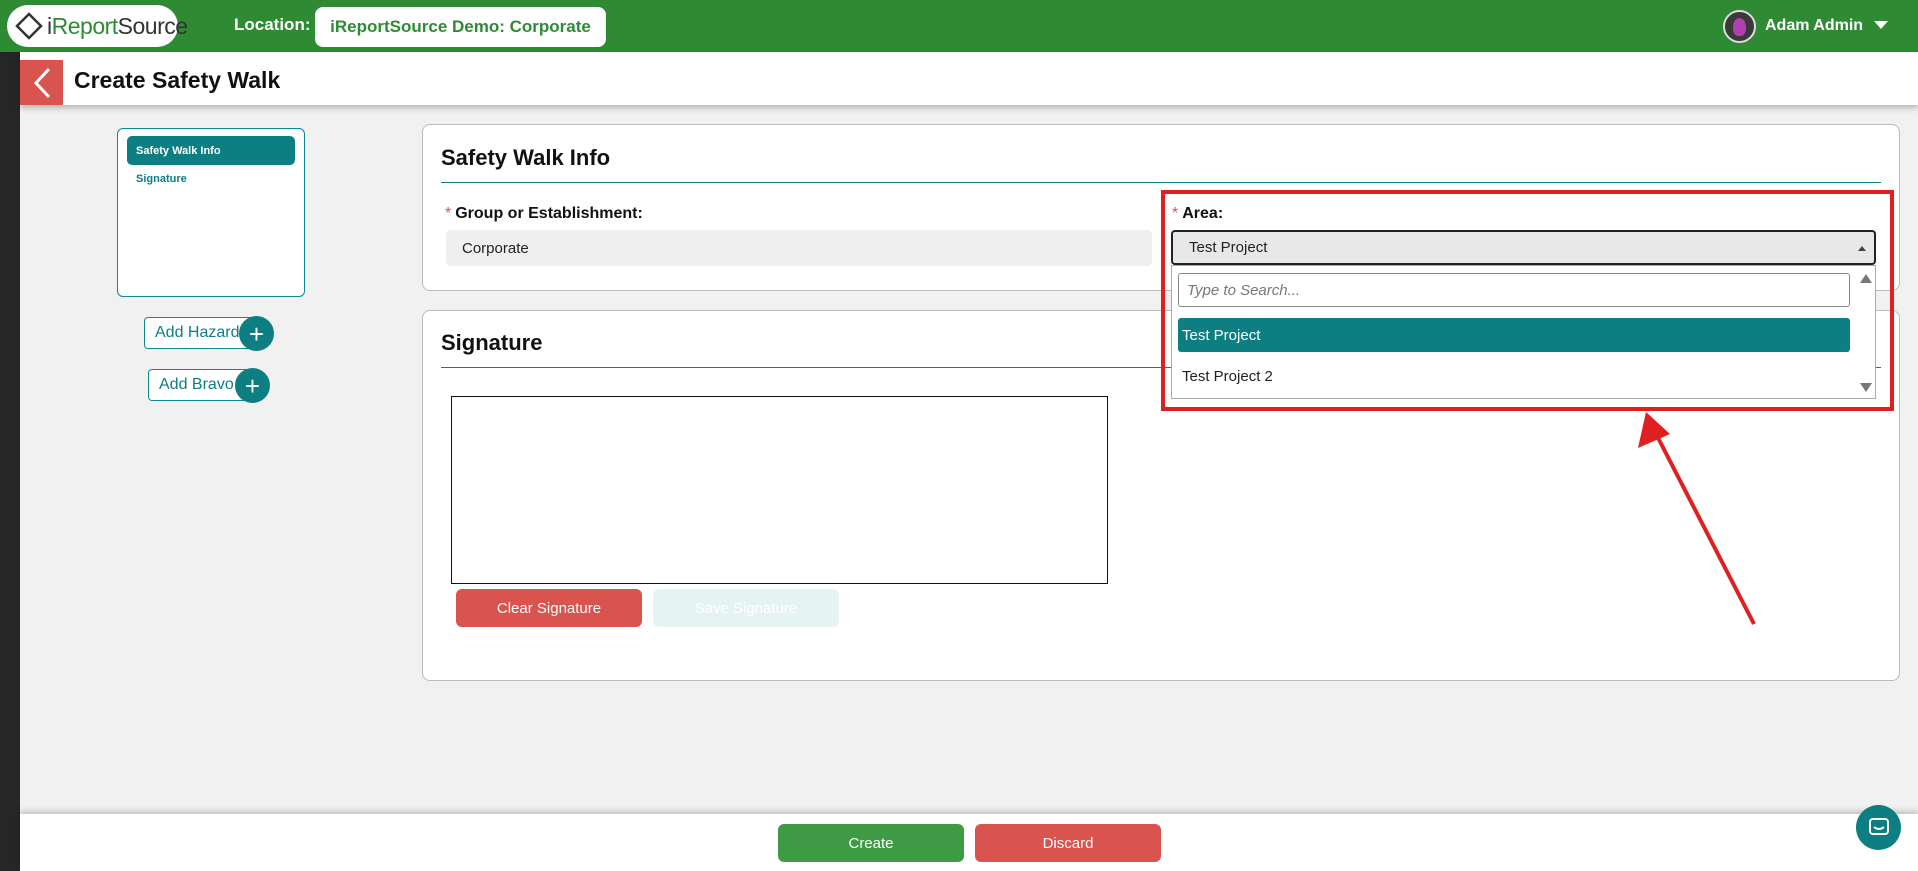 The height and width of the screenshot is (871, 1918). I want to click on user-avatar, so click(1739, 26).